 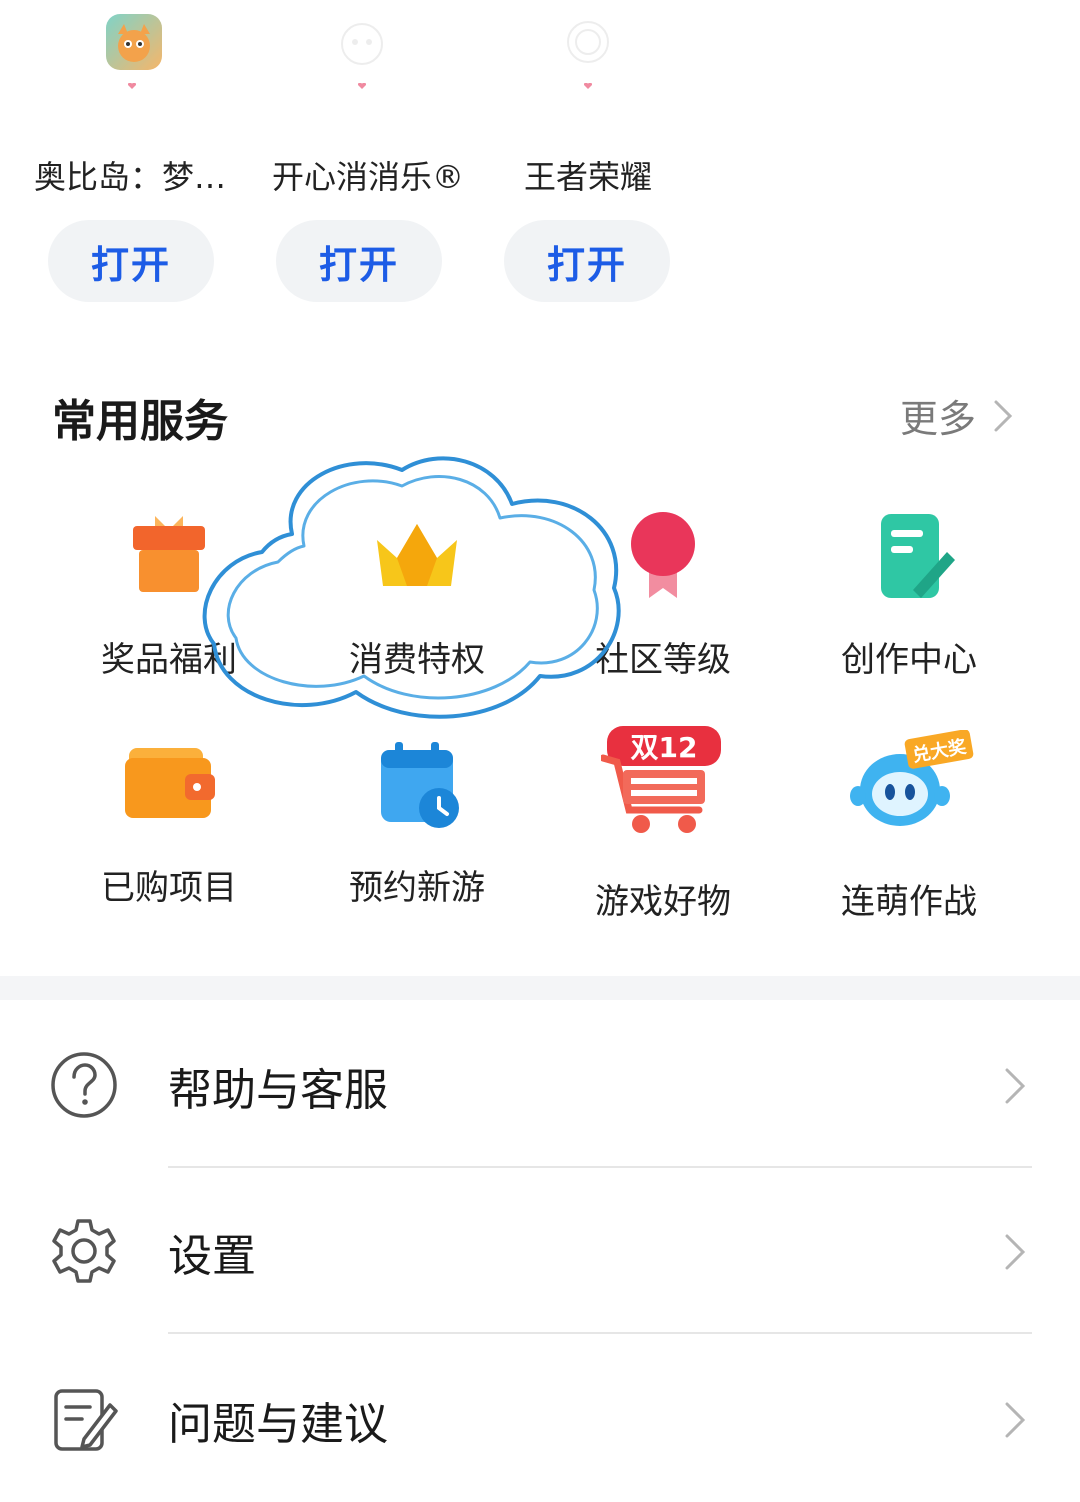 I want to click on game-icon-aobi, so click(x=134, y=42).